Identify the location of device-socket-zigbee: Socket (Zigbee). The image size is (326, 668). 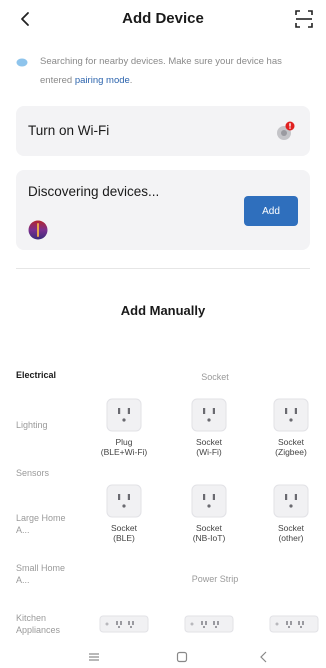
(291, 427).